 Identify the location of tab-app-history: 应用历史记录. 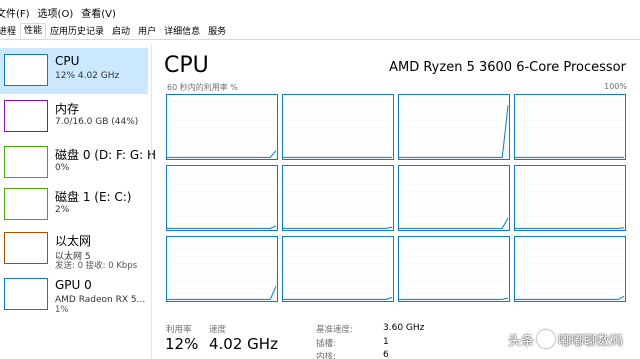
(77, 31).